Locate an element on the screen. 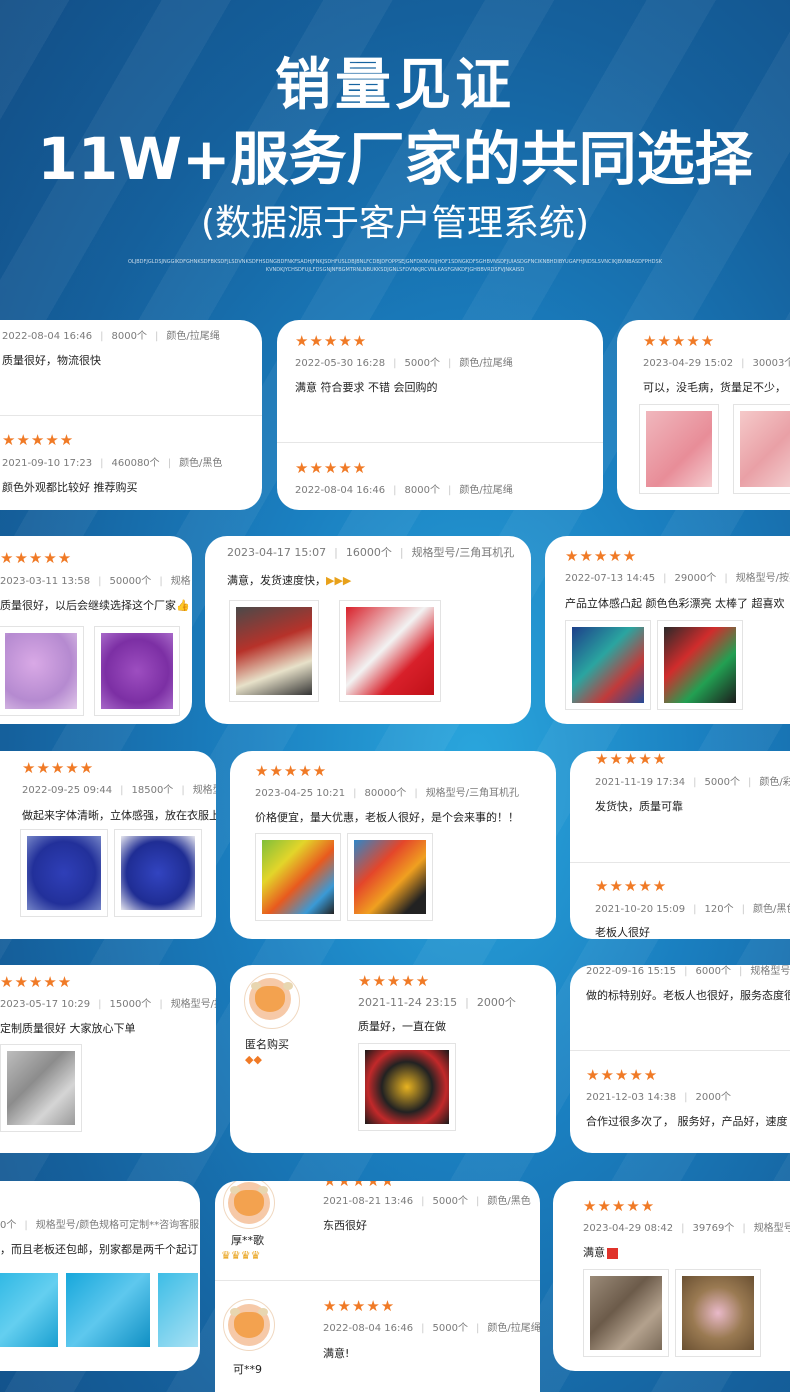  review-meta: 2021-11-24 23:15 | 2000个 is located at coordinates (437, 1002).